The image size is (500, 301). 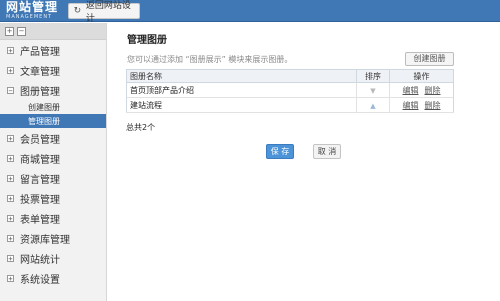 I want to click on sidebar-item-forms: + 表单管理, so click(x=53, y=218).